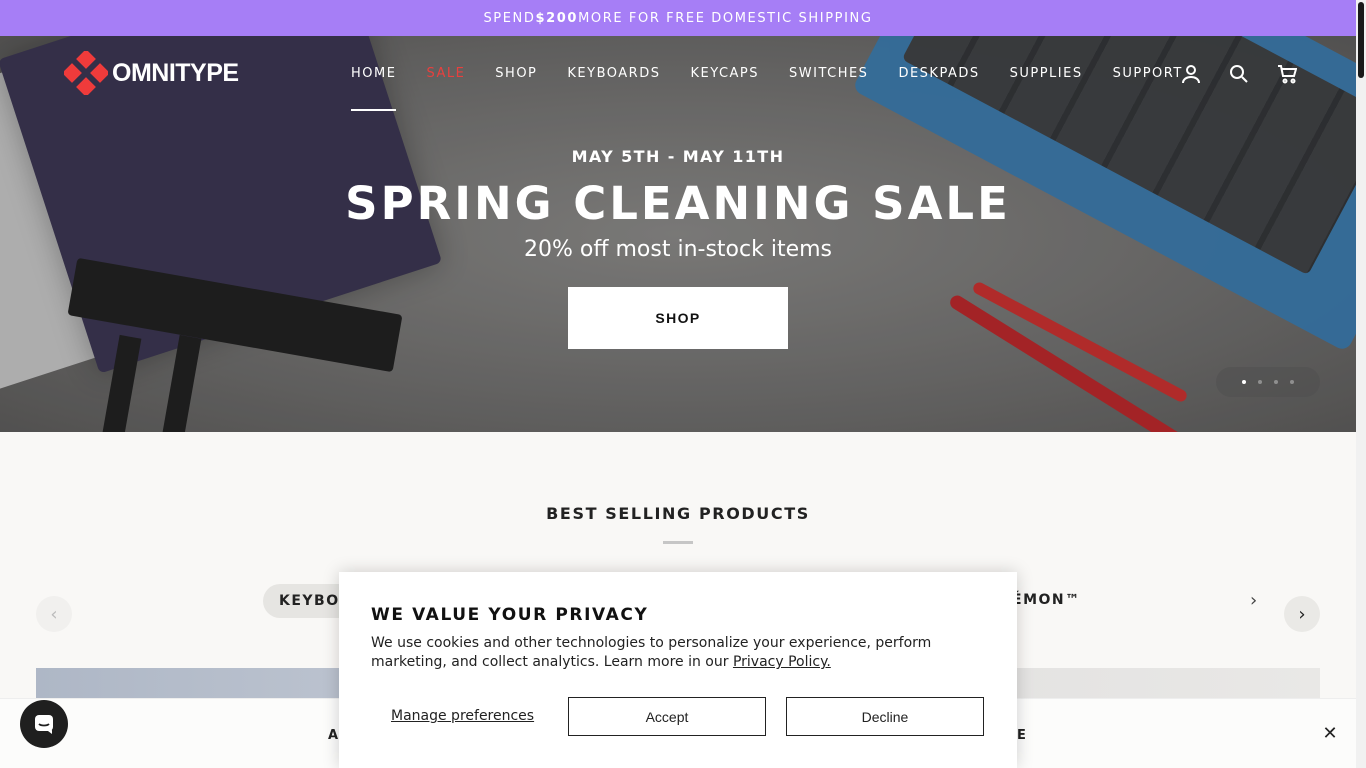 This screenshot has width=1366, height=768. Describe the element at coordinates (678, 203) in the screenshot. I see `hero-title: SPRING CLEANING SALE` at that location.